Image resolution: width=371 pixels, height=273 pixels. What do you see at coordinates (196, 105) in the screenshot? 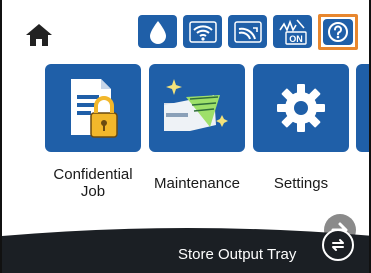
I see `maintenance-icon` at bounding box center [196, 105].